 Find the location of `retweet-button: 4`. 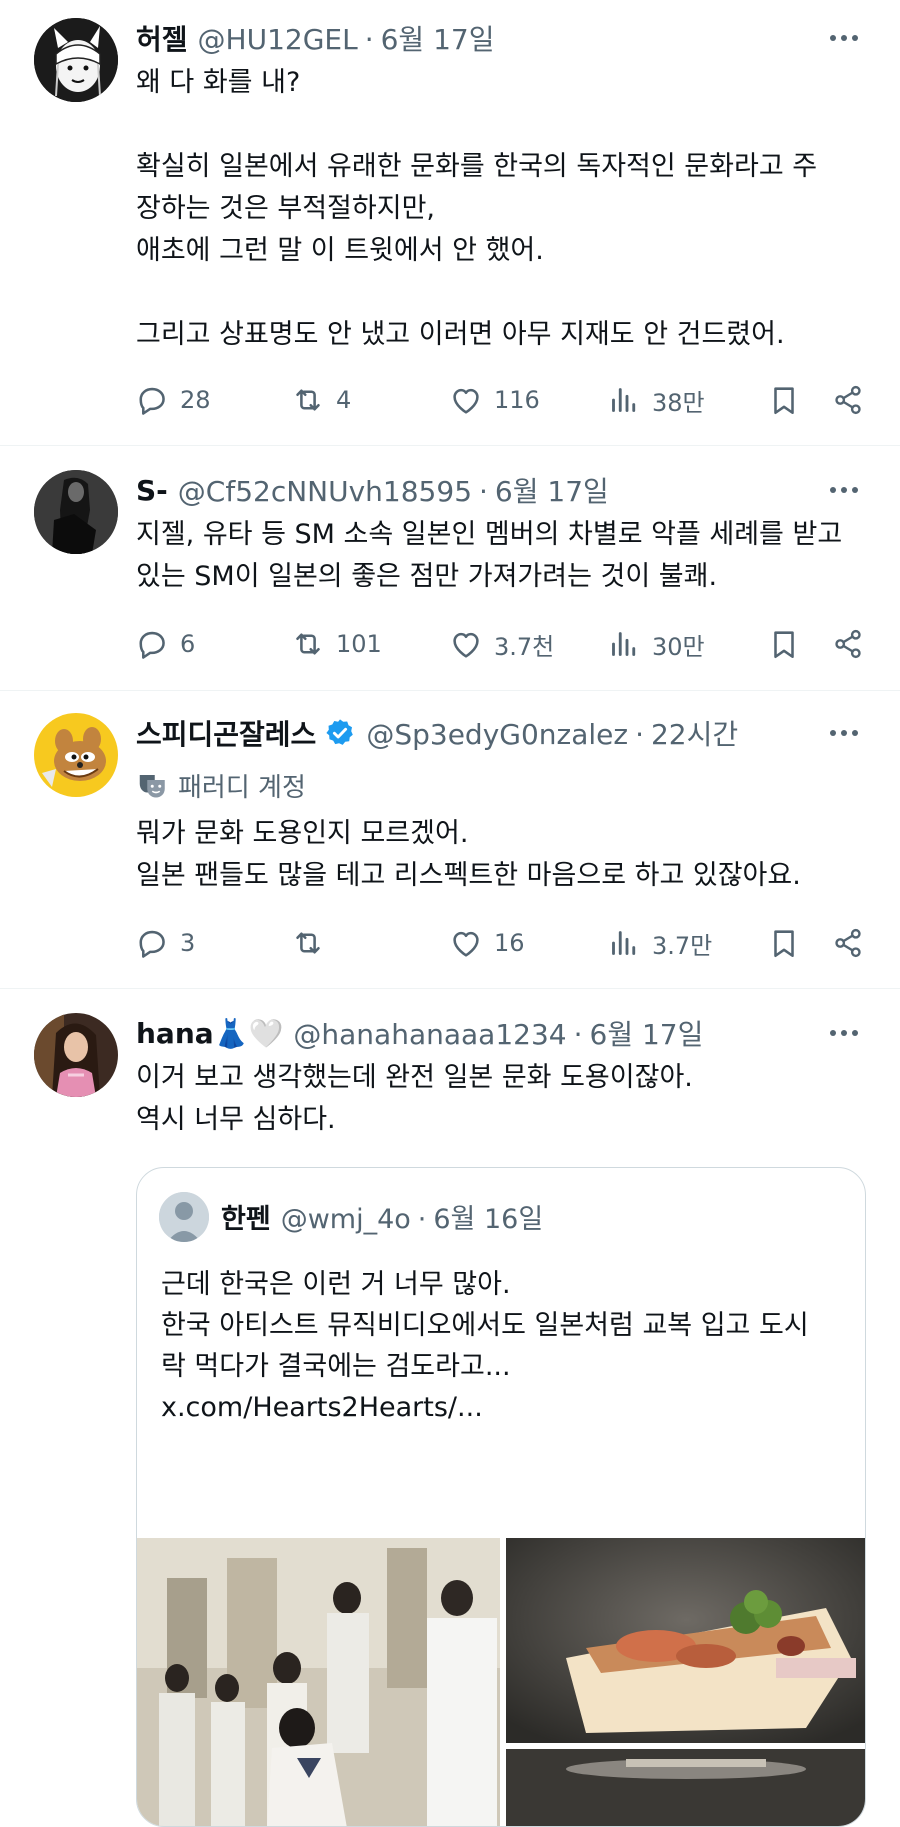

retweet-button: 4 is located at coordinates (320, 400).